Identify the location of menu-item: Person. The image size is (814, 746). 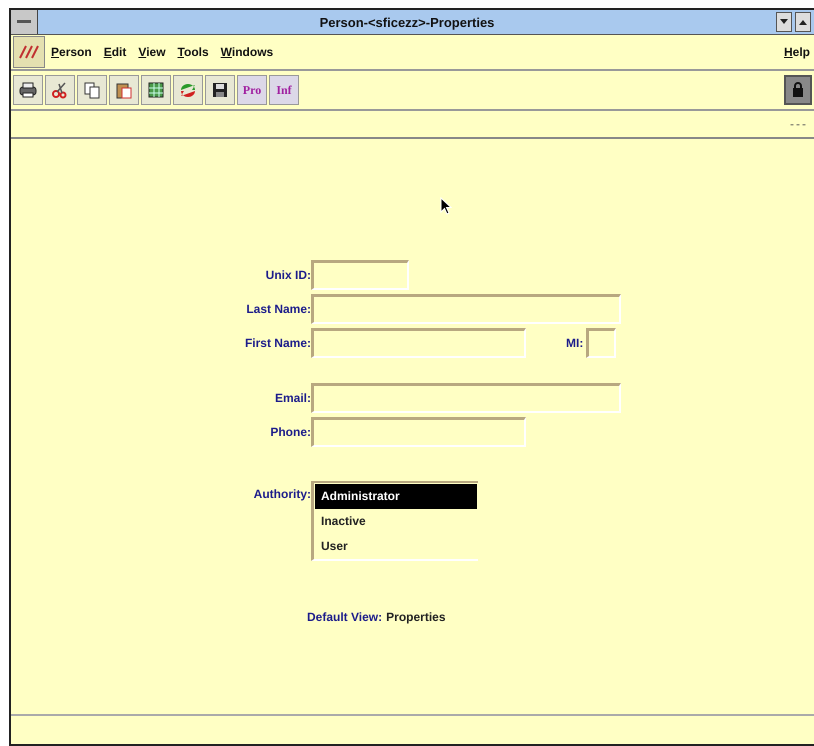
(71, 52).